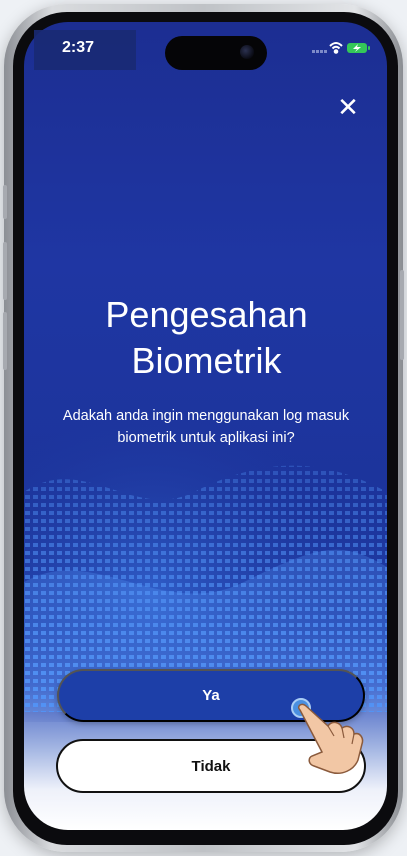  I want to click on phone-volume-down-button, so click(5, 341).